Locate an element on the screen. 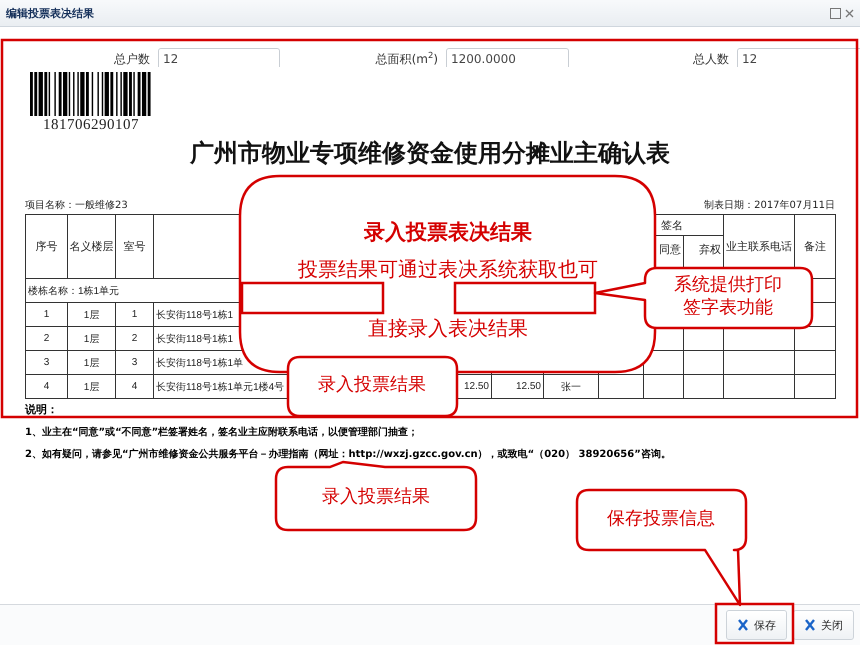  dialog-button: 关闭 is located at coordinates (823, 625).